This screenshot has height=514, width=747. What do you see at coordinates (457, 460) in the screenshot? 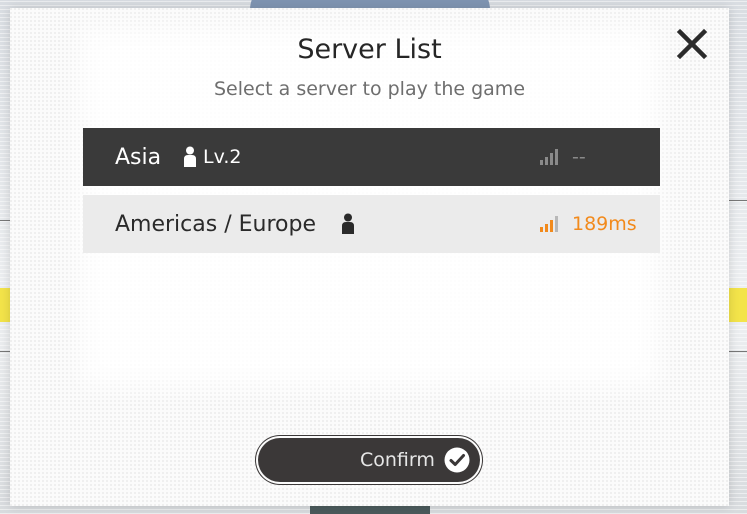
I see `check-circle-icon` at bounding box center [457, 460].